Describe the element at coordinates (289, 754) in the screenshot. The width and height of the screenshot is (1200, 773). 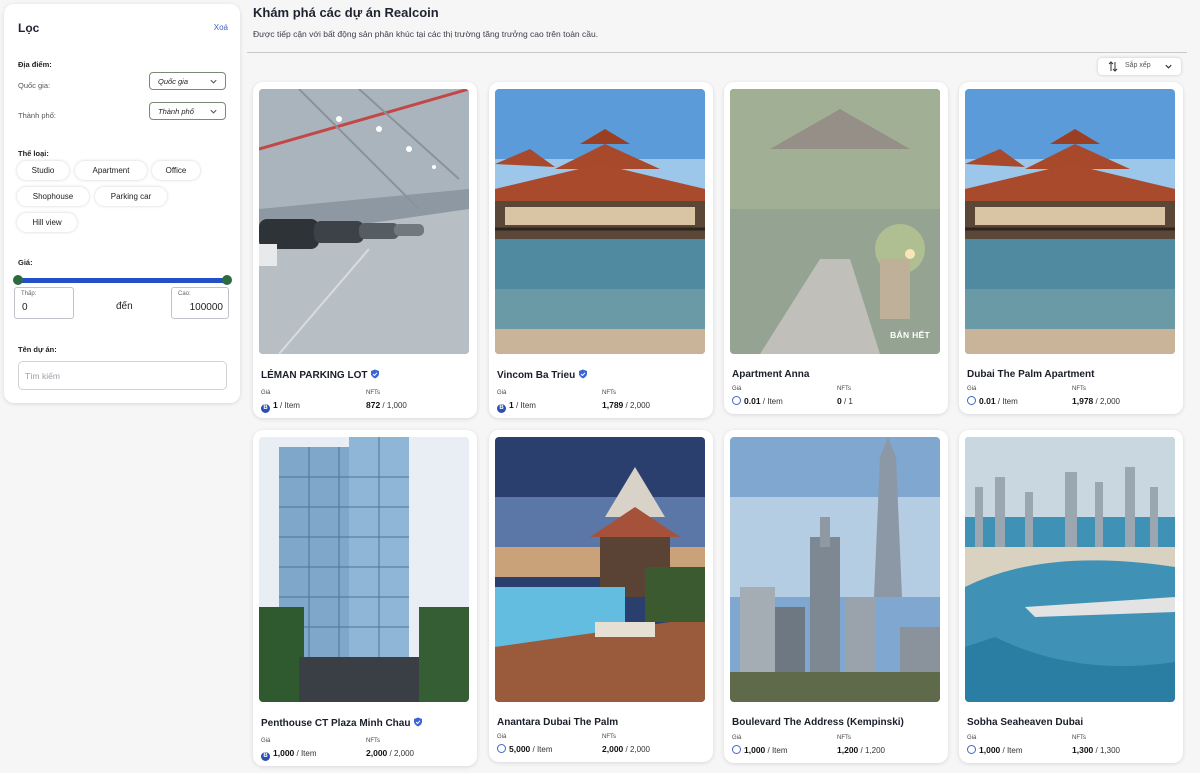
I see `price-value: B 1,000 / Item` at that location.